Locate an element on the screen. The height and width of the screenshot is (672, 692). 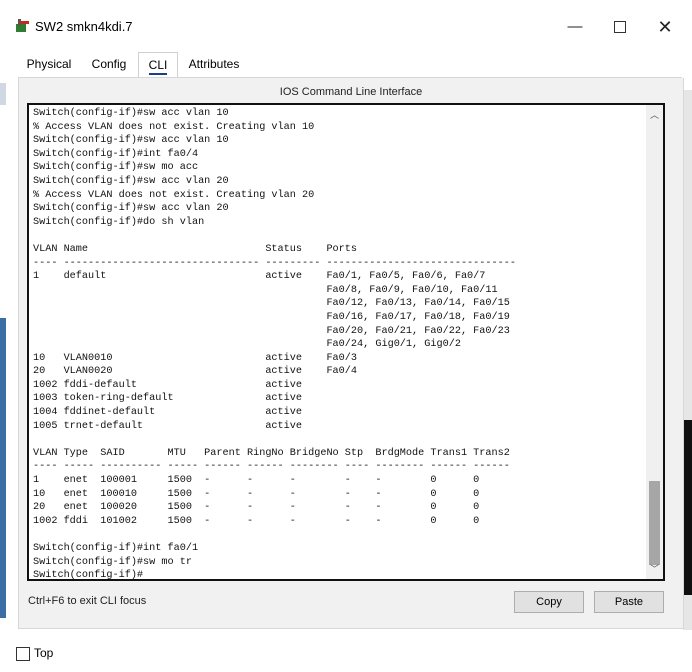
title-bar: SW2 smkn4kdi.7 — ✕ is located at coordinates (346, 22).